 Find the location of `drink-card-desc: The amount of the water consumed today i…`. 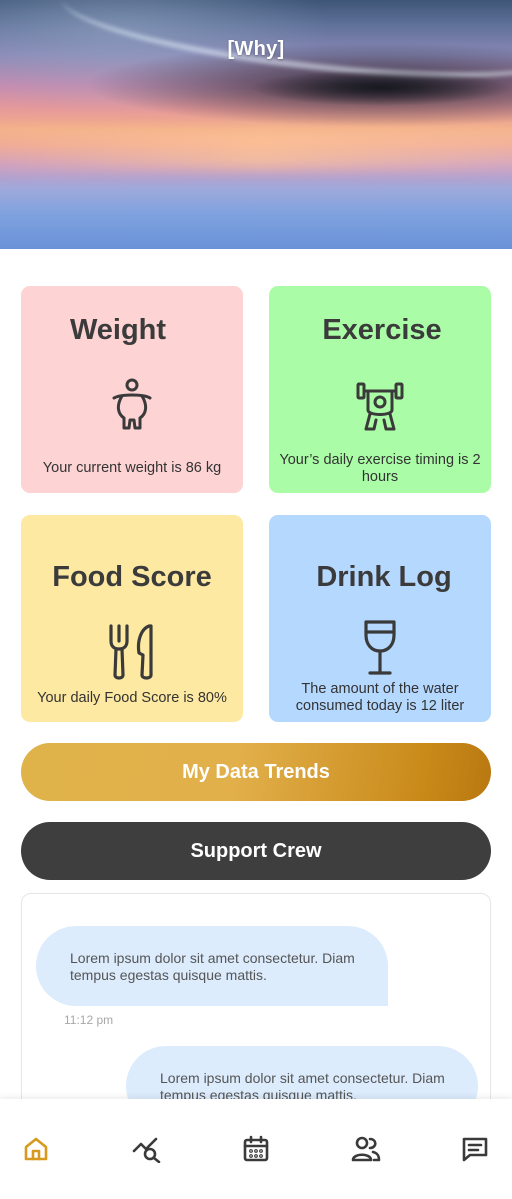

drink-card-desc: The amount of the water consumed today i… is located at coordinates (380, 697).